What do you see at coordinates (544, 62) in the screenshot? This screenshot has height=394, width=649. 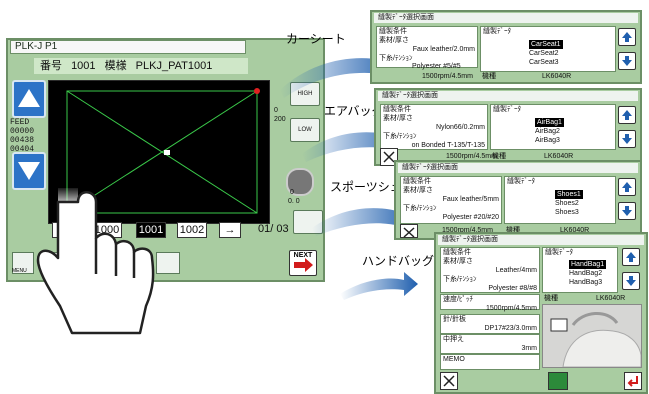 I see `data-item: CarSeat3` at bounding box center [544, 62].